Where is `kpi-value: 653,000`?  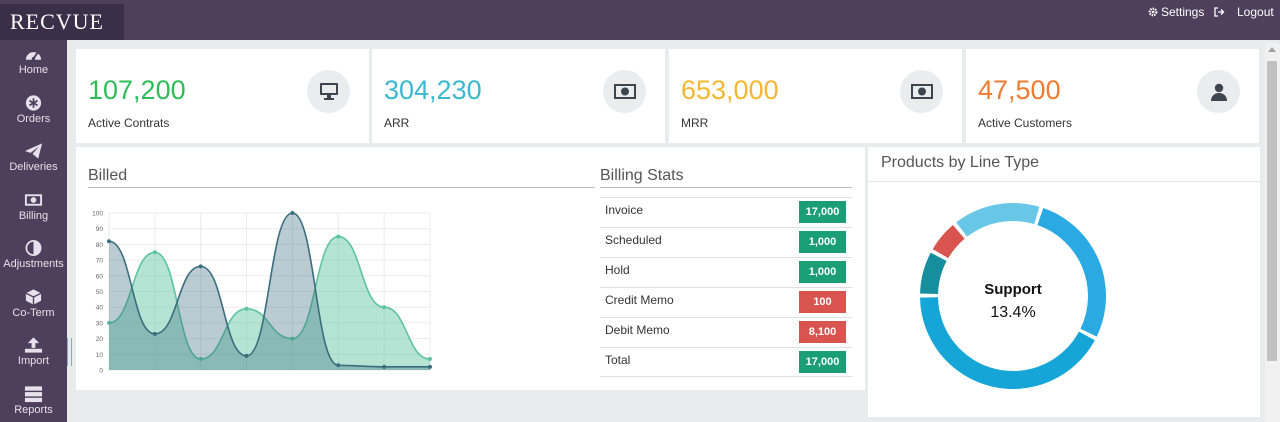
kpi-value: 653,000 is located at coordinates (730, 90).